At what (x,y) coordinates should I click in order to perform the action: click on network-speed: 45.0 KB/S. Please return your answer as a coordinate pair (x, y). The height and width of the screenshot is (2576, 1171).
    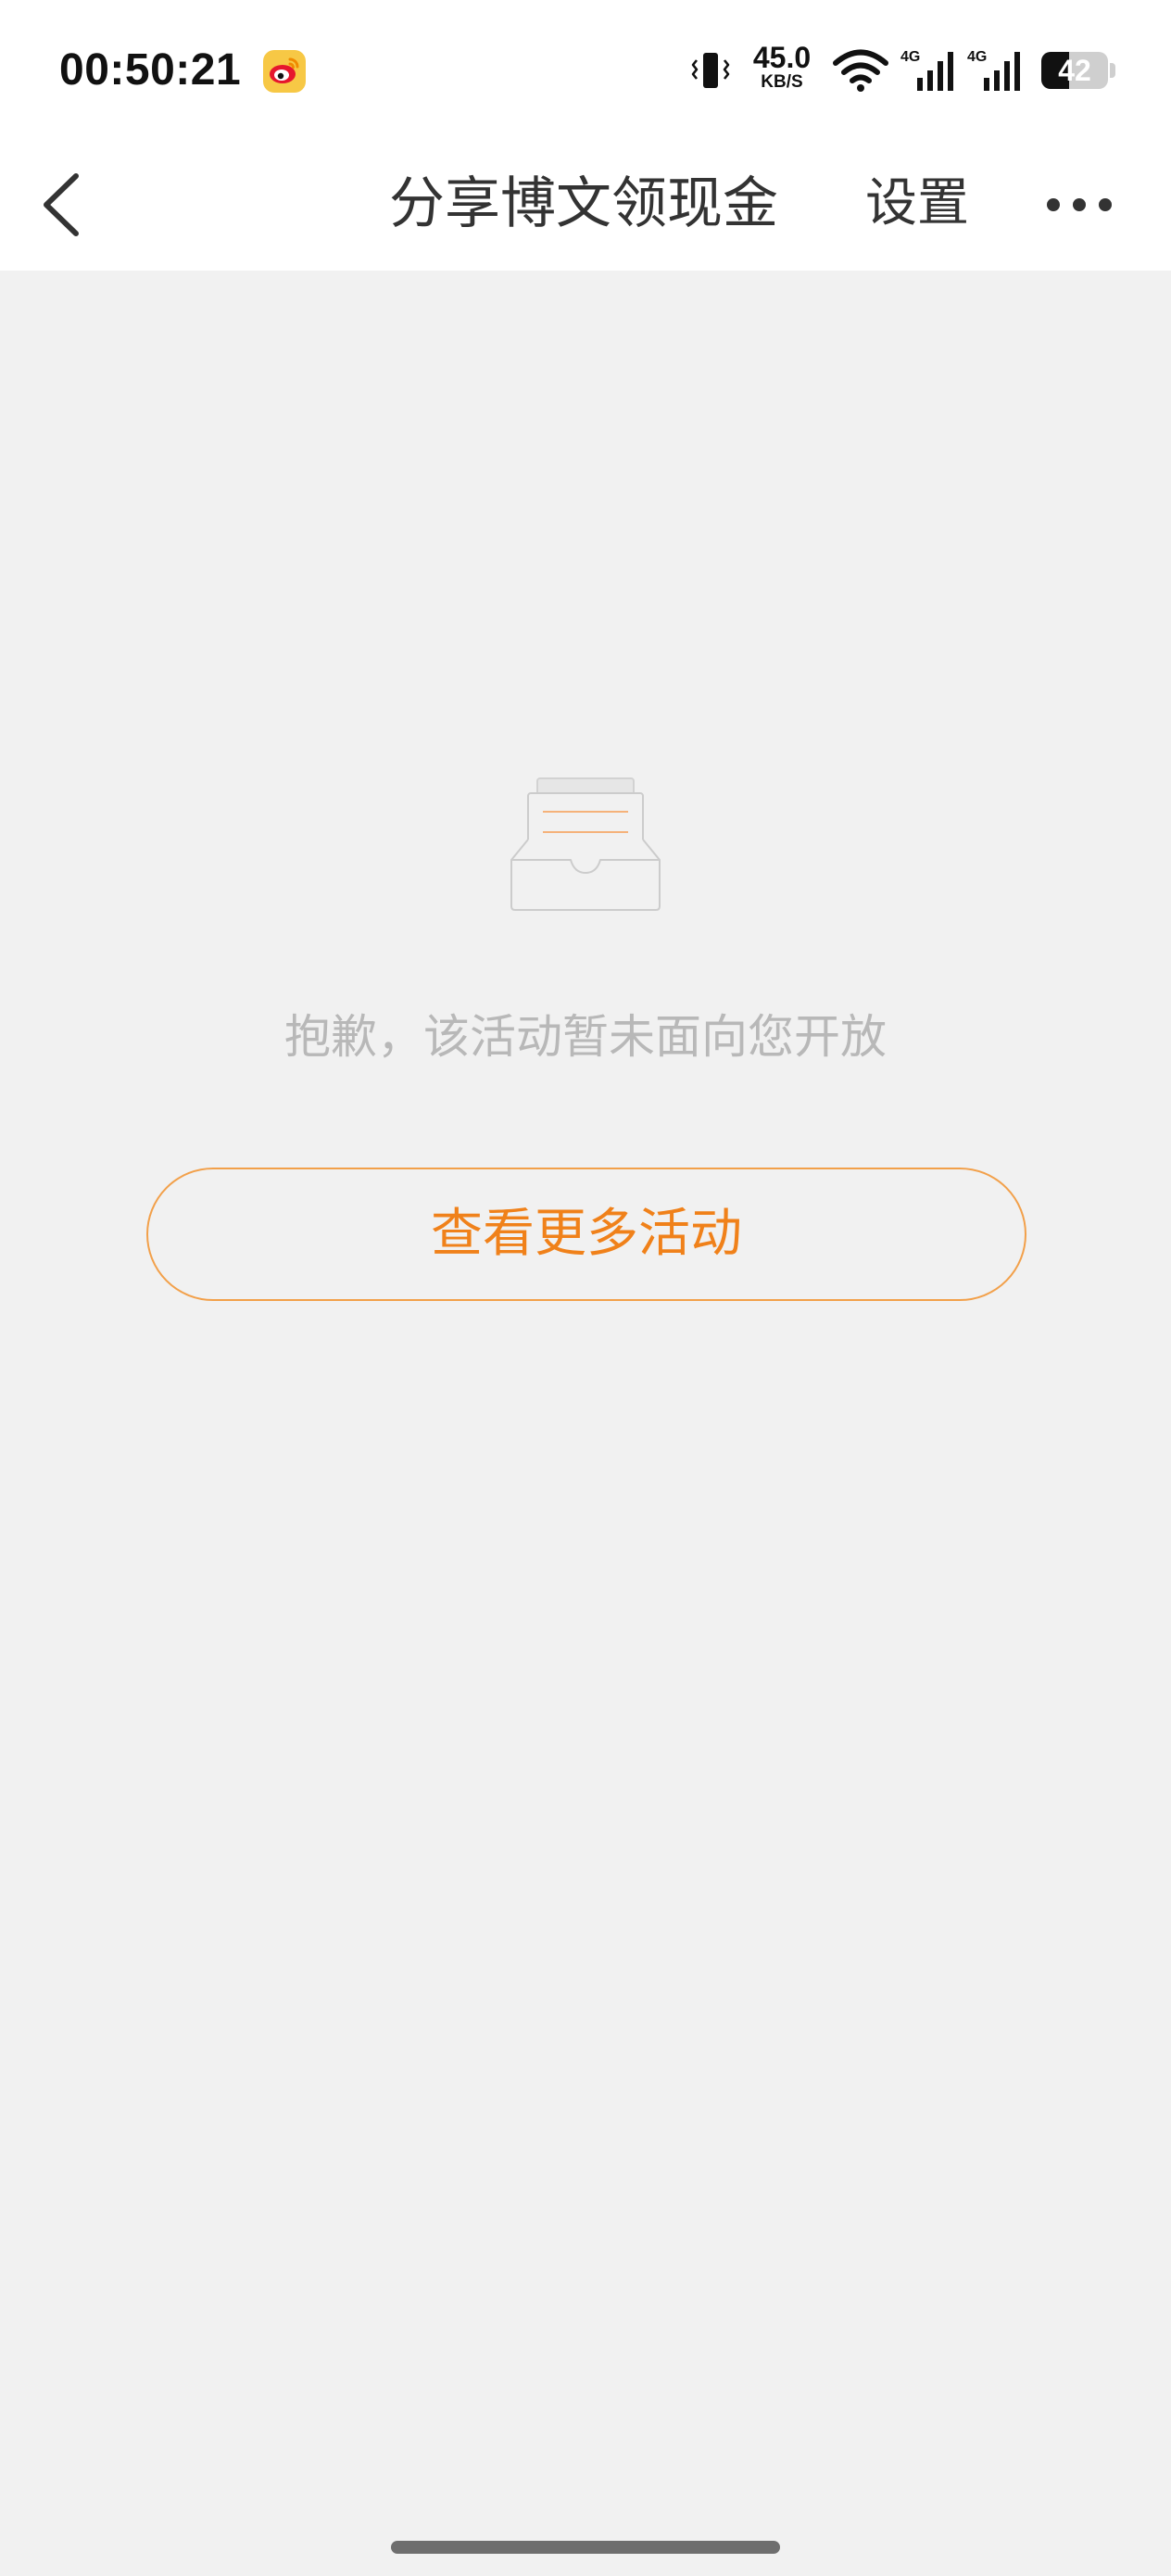
    Looking at the image, I should click on (782, 68).